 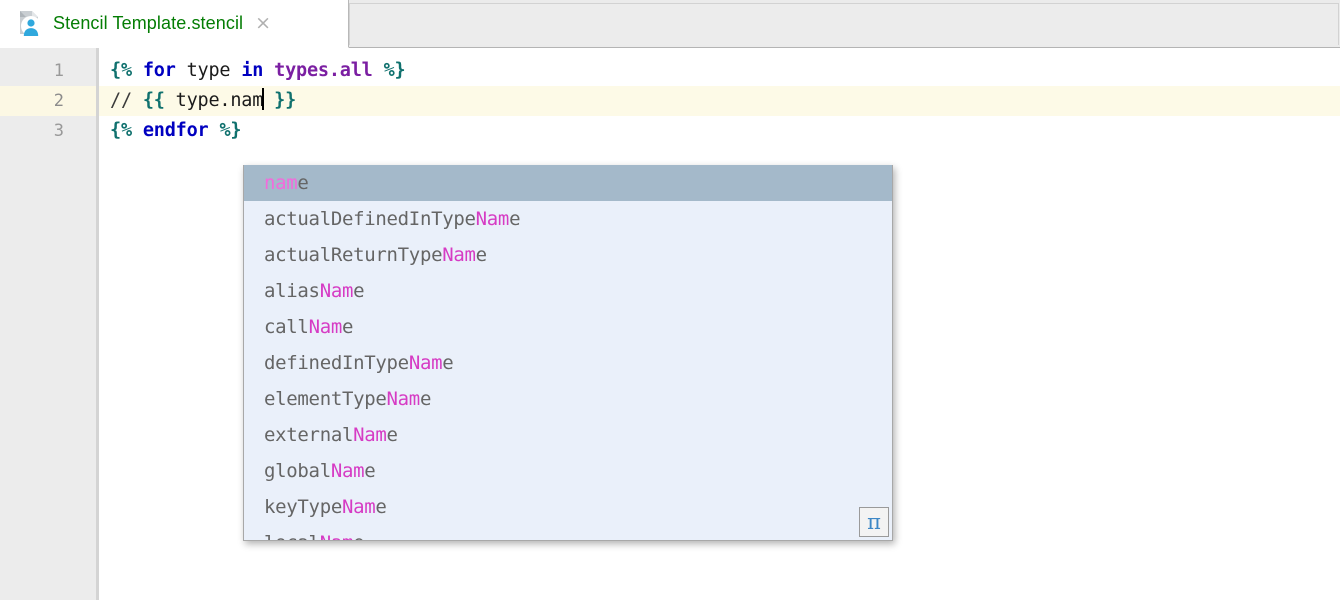 What do you see at coordinates (297, 471) in the screenshot?
I see `completion-prefix: global` at bounding box center [297, 471].